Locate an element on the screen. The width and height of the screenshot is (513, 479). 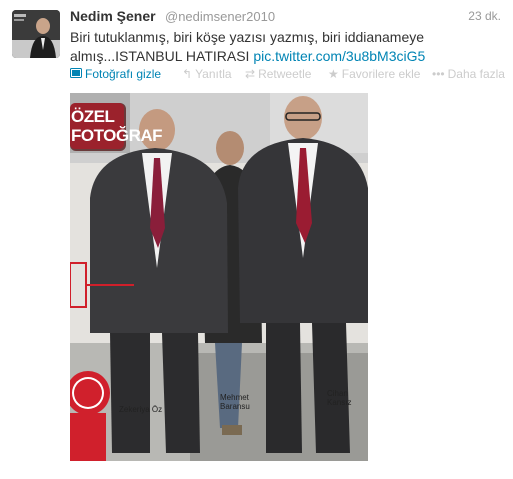
photo-caption-right: Cihan Kansız is located at coordinates (339, 398).